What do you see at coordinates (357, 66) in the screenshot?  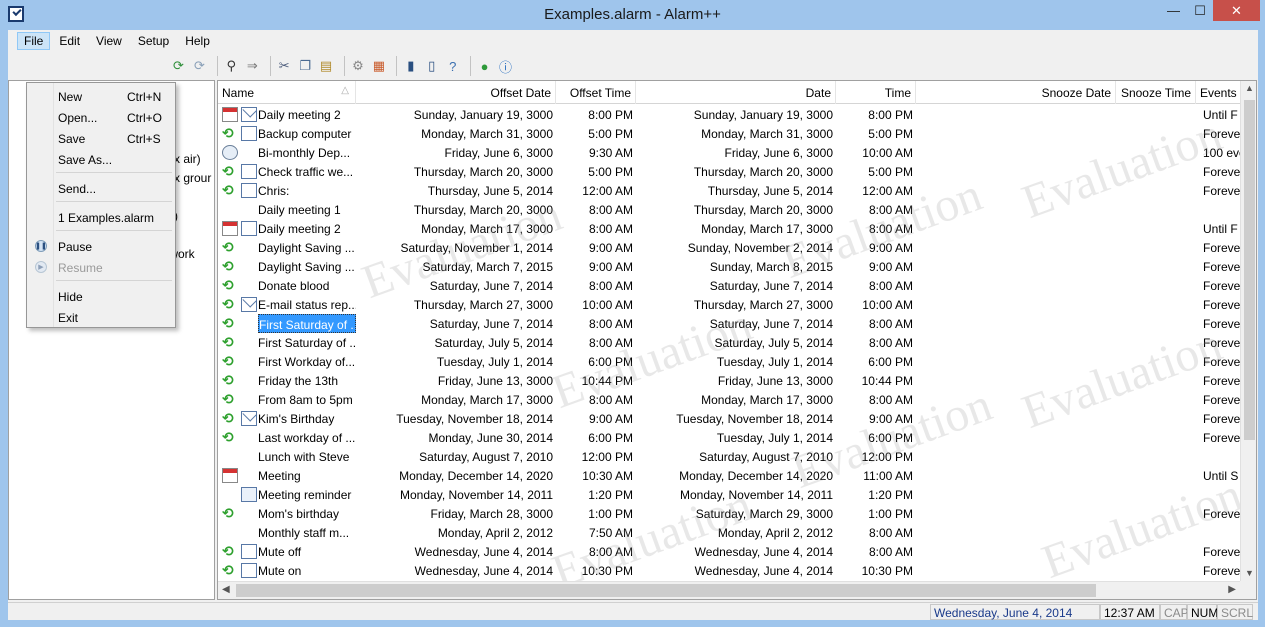 I see `gear-icon: ⚙` at bounding box center [357, 66].